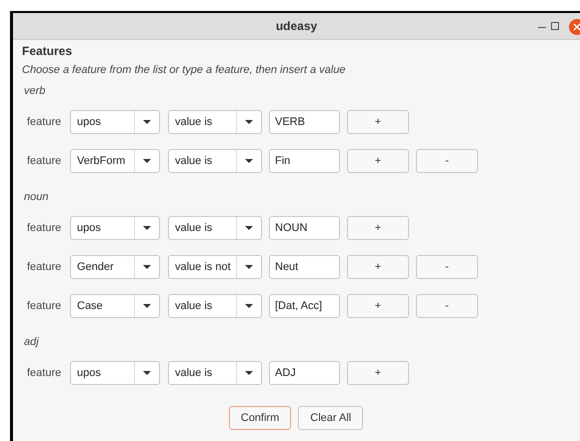 This screenshot has width=580, height=441. Describe the element at coordinates (304, 306) in the screenshot. I see `value-field: [Dat, Acc]` at that location.